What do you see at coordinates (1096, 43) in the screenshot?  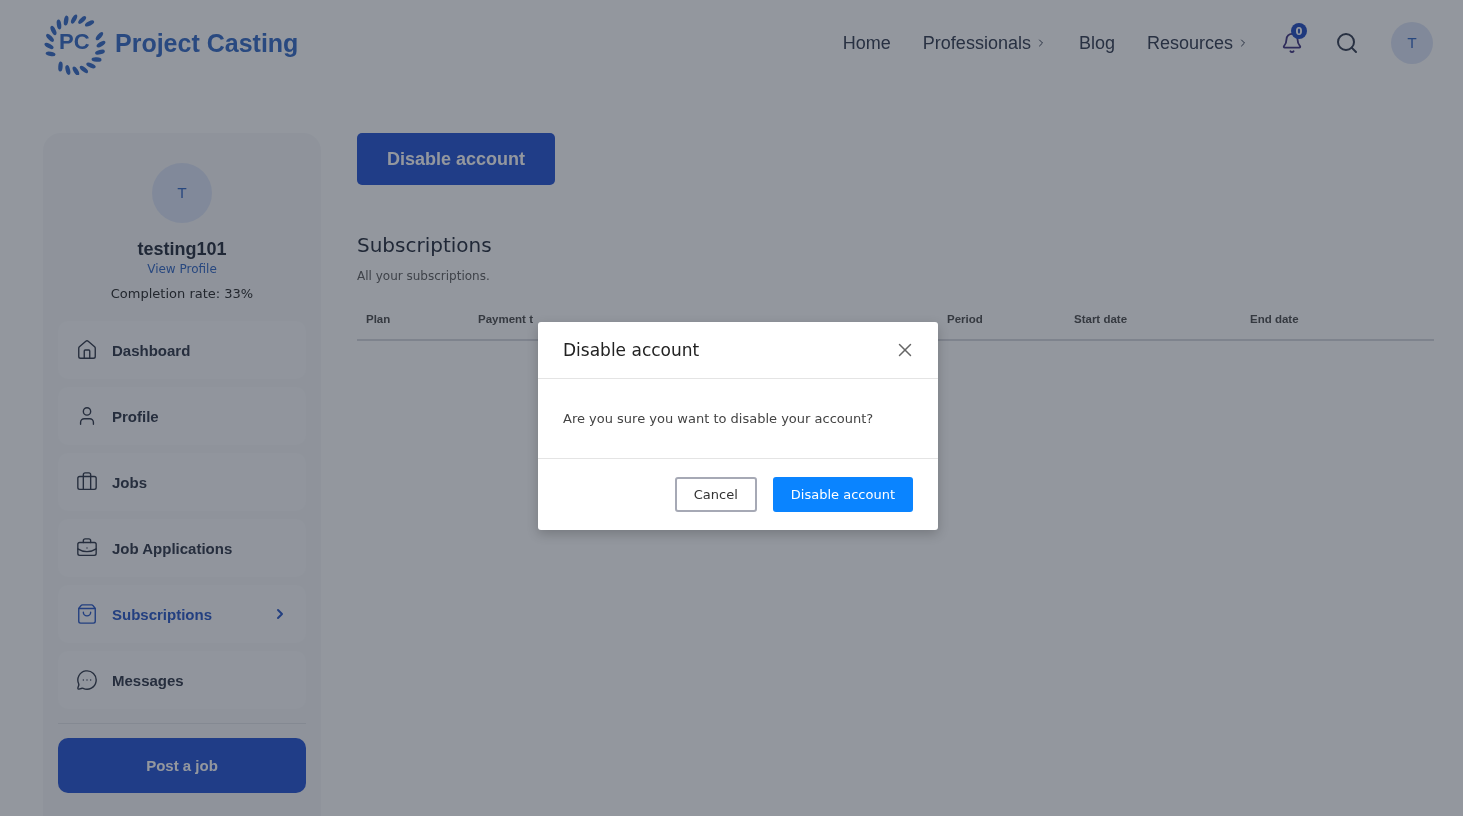 I see `nav-link: Blog` at bounding box center [1096, 43].